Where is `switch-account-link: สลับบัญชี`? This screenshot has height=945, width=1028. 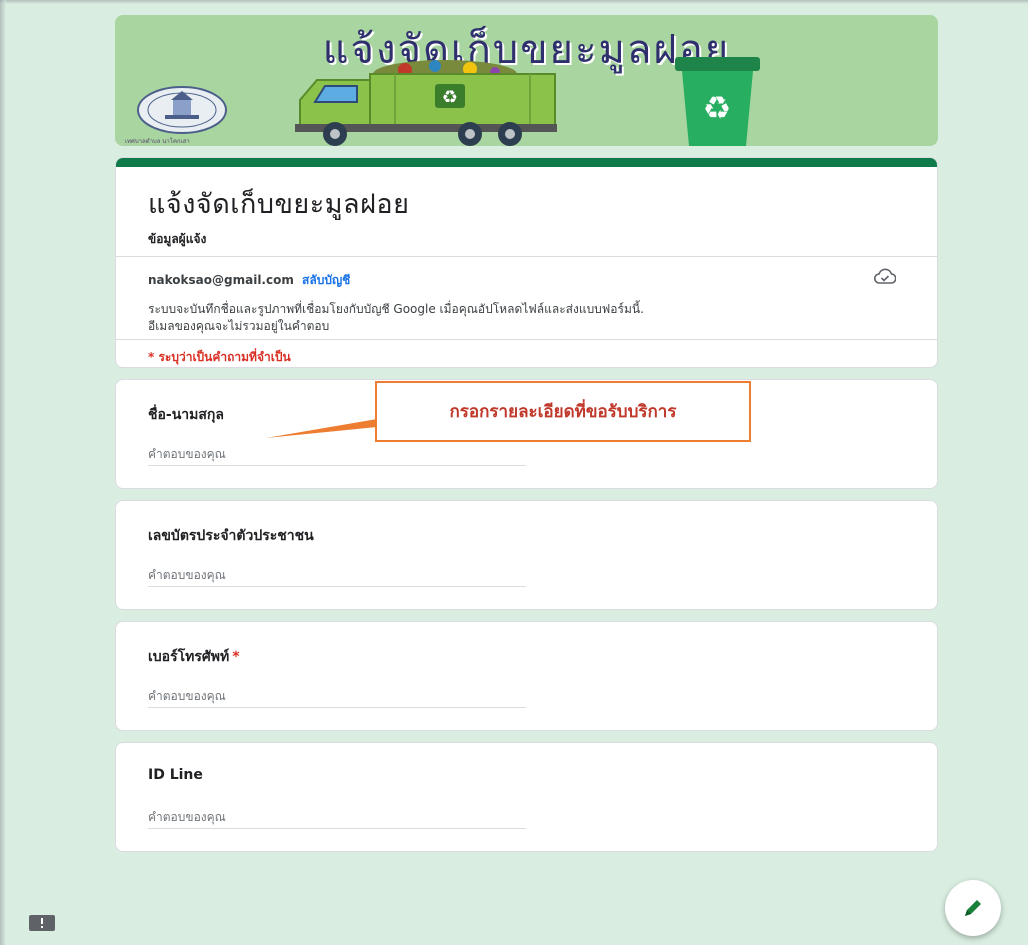 switch-account-link: สลับบัญชี is located at coordinates (326, 280).